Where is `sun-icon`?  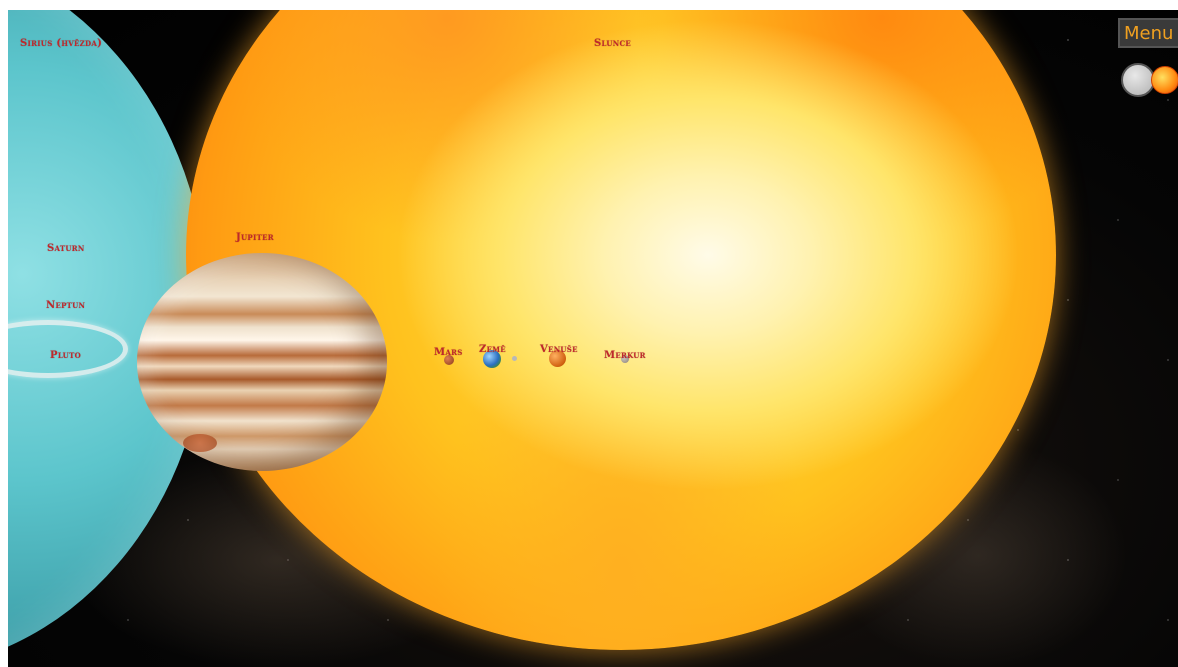 sun-icon is located at coordinates (1164, 80).